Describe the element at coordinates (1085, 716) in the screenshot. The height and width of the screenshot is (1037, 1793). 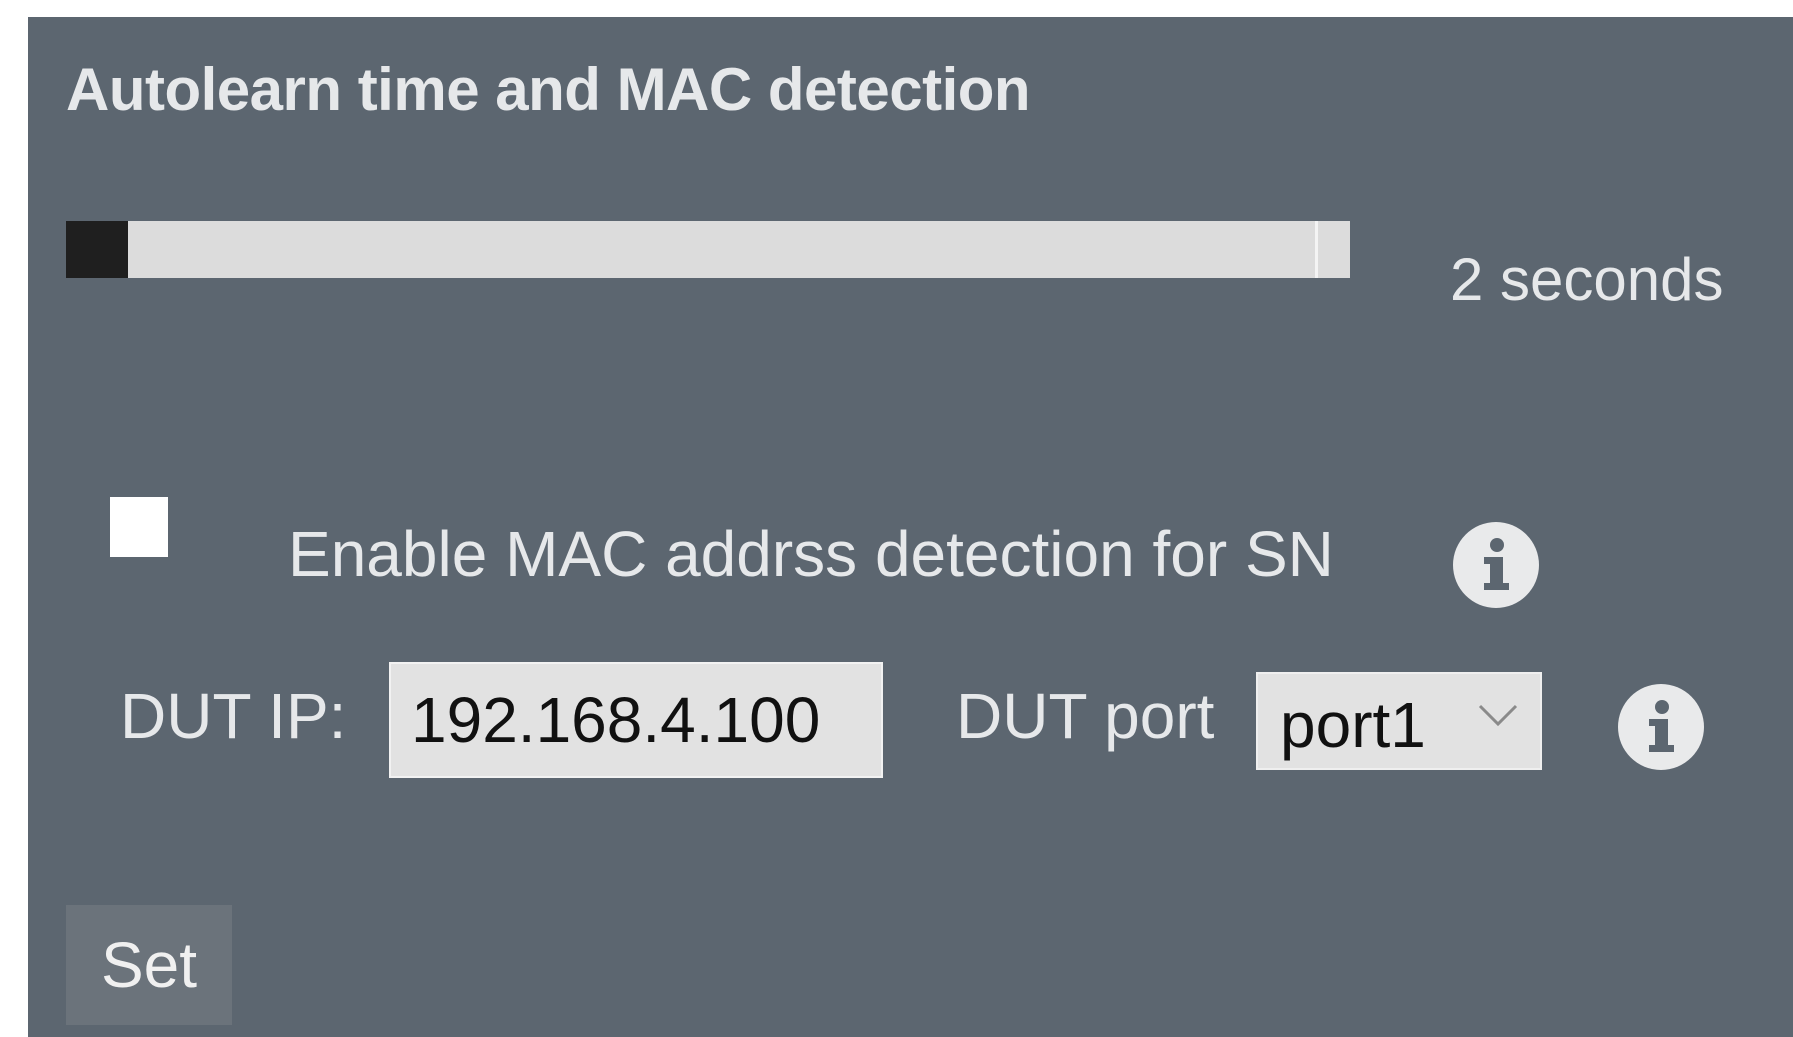
I see `dut-port-label: DUT port` at that location.